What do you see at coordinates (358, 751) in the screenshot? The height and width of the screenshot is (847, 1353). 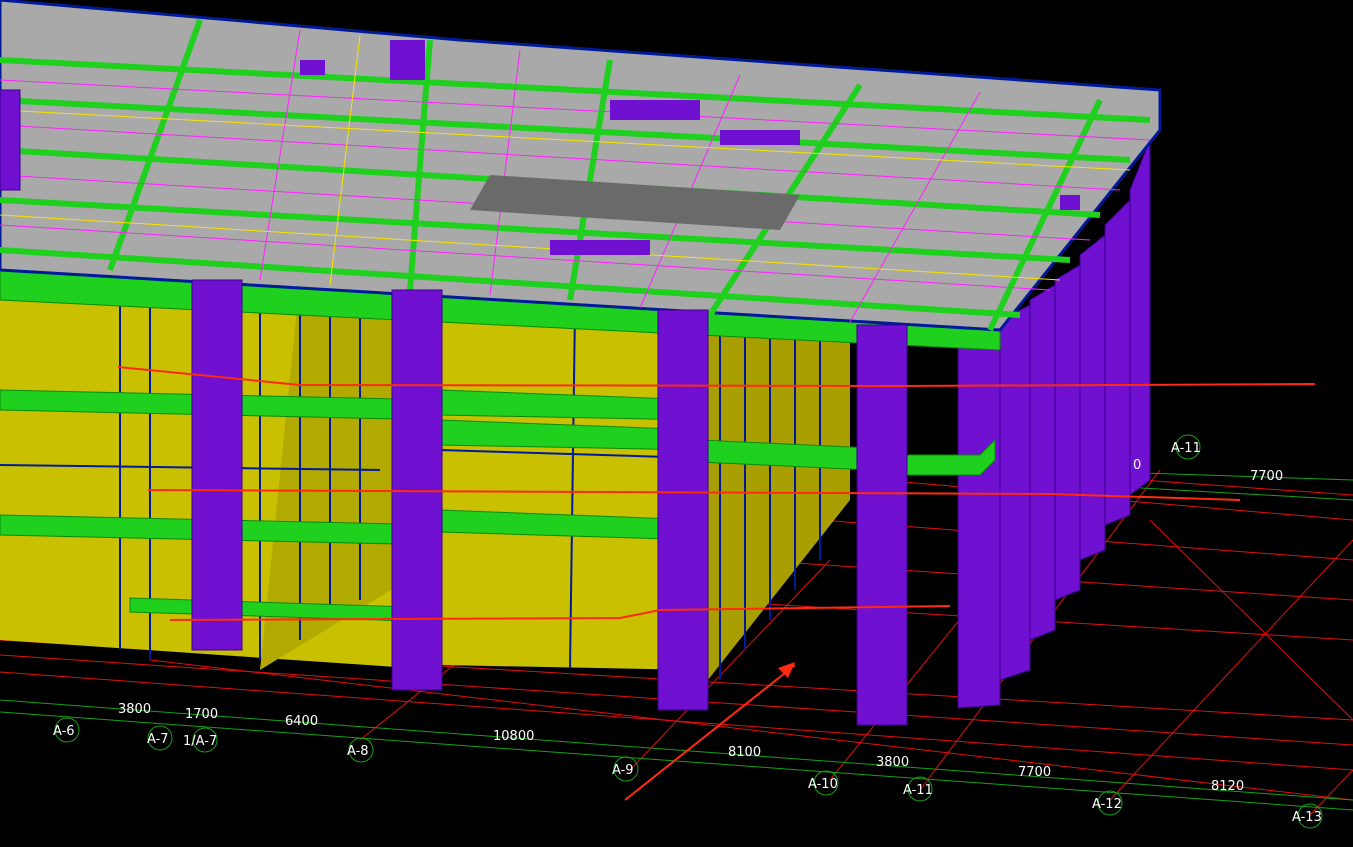 I see `svg-text: A-8` at bounding box center [358, 751].